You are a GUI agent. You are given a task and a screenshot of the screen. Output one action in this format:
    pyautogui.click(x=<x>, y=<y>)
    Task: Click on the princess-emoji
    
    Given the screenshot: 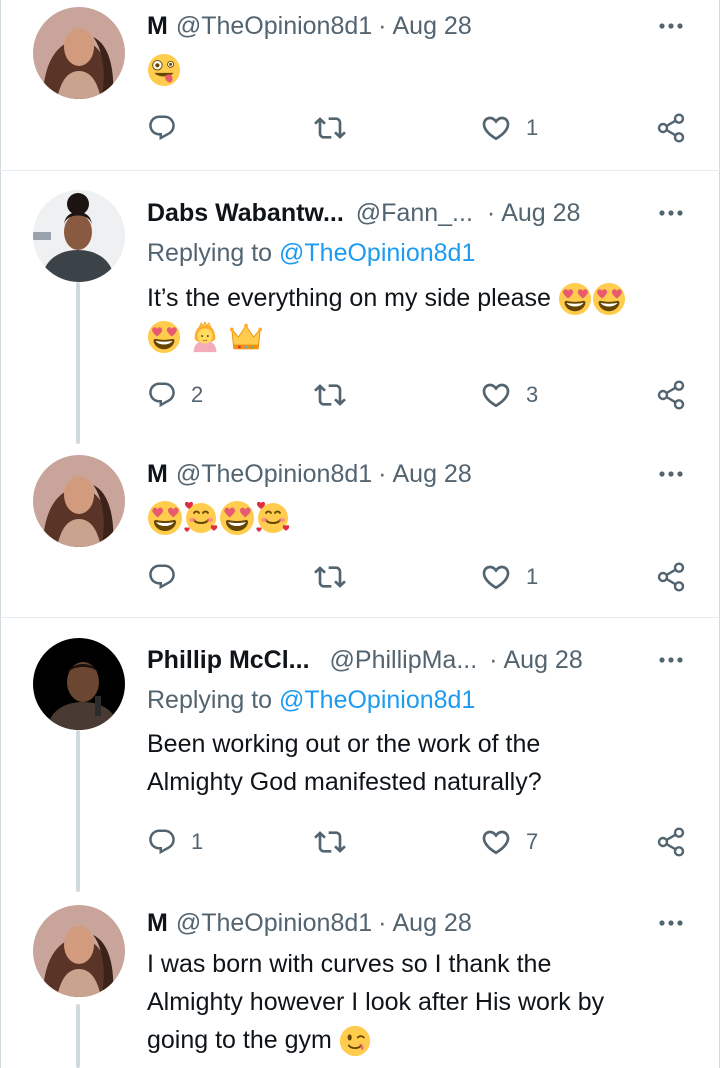 What is the action you would take?
    pyautogui.click(x=205, y=337)
    